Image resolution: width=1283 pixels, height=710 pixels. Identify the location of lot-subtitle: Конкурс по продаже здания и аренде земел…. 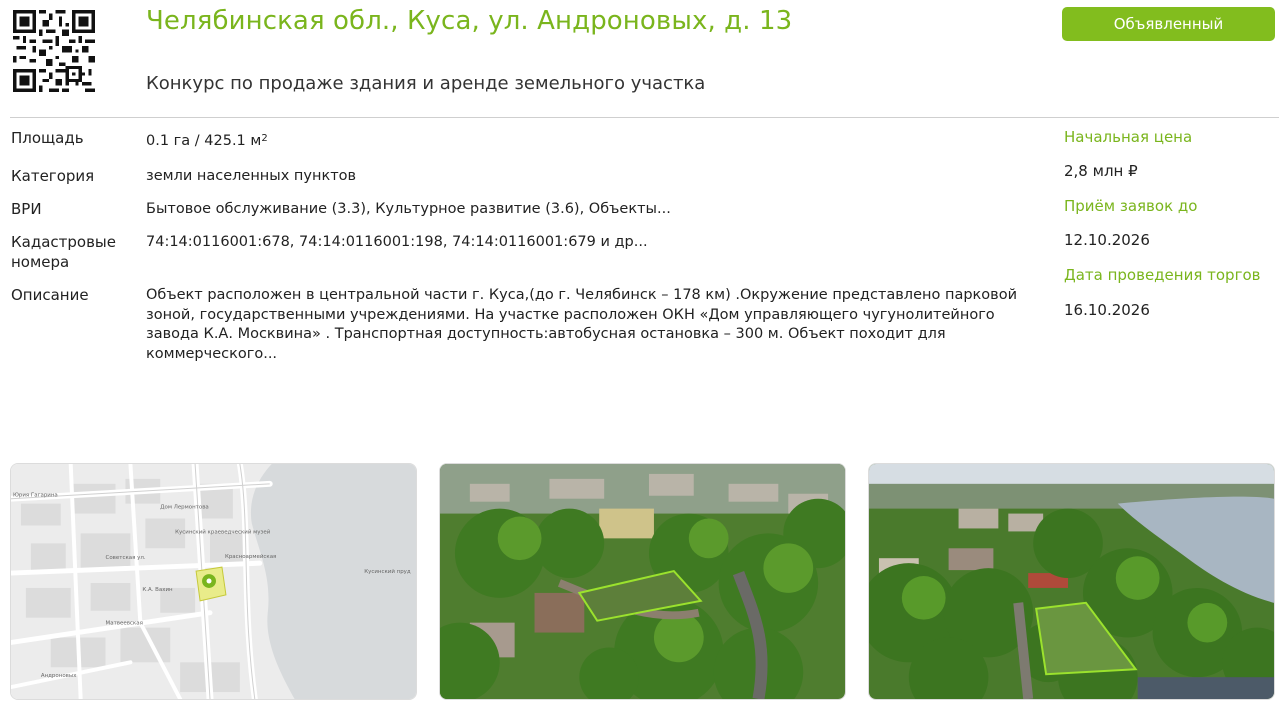
(426, 83).